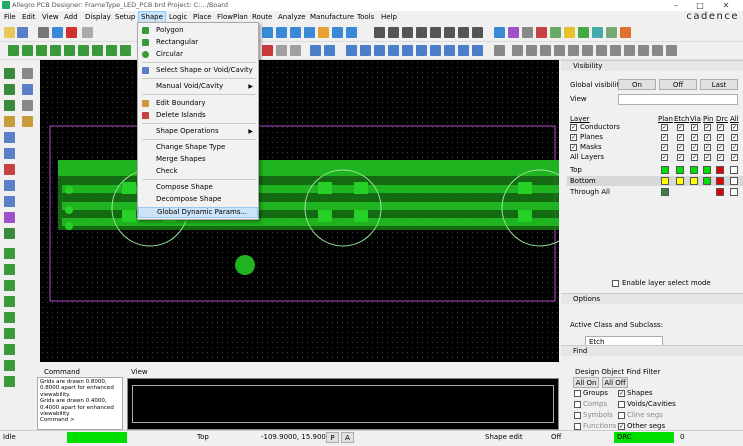  I want to click on fillet-icon, so click(573, 50).